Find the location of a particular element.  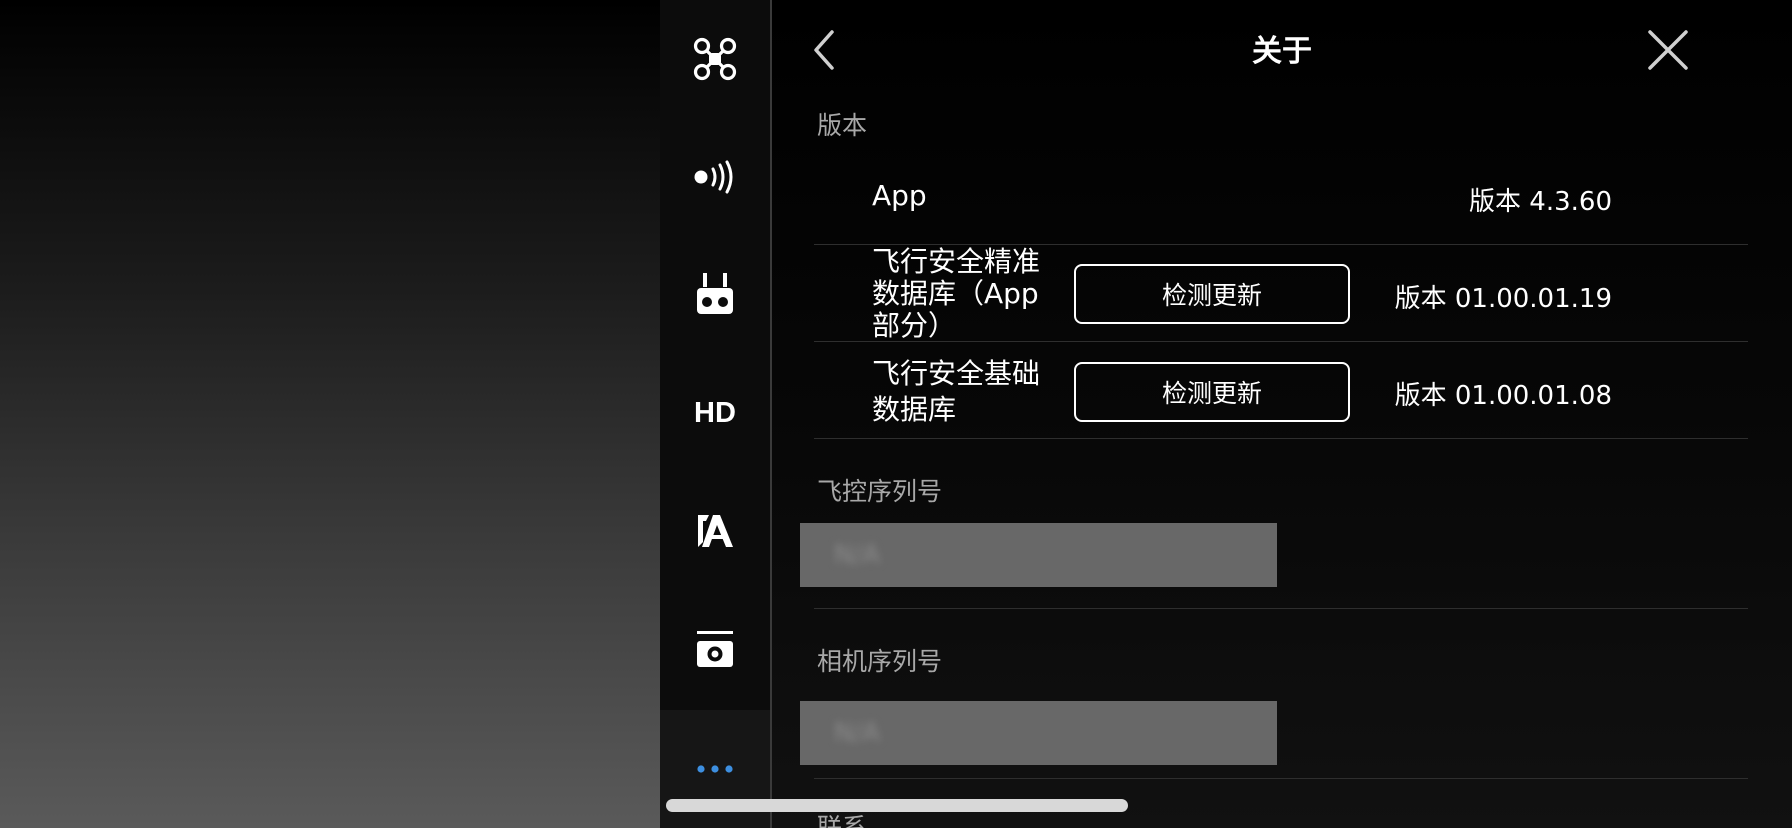

rail-item-signal is located at coordinates (715, 177).